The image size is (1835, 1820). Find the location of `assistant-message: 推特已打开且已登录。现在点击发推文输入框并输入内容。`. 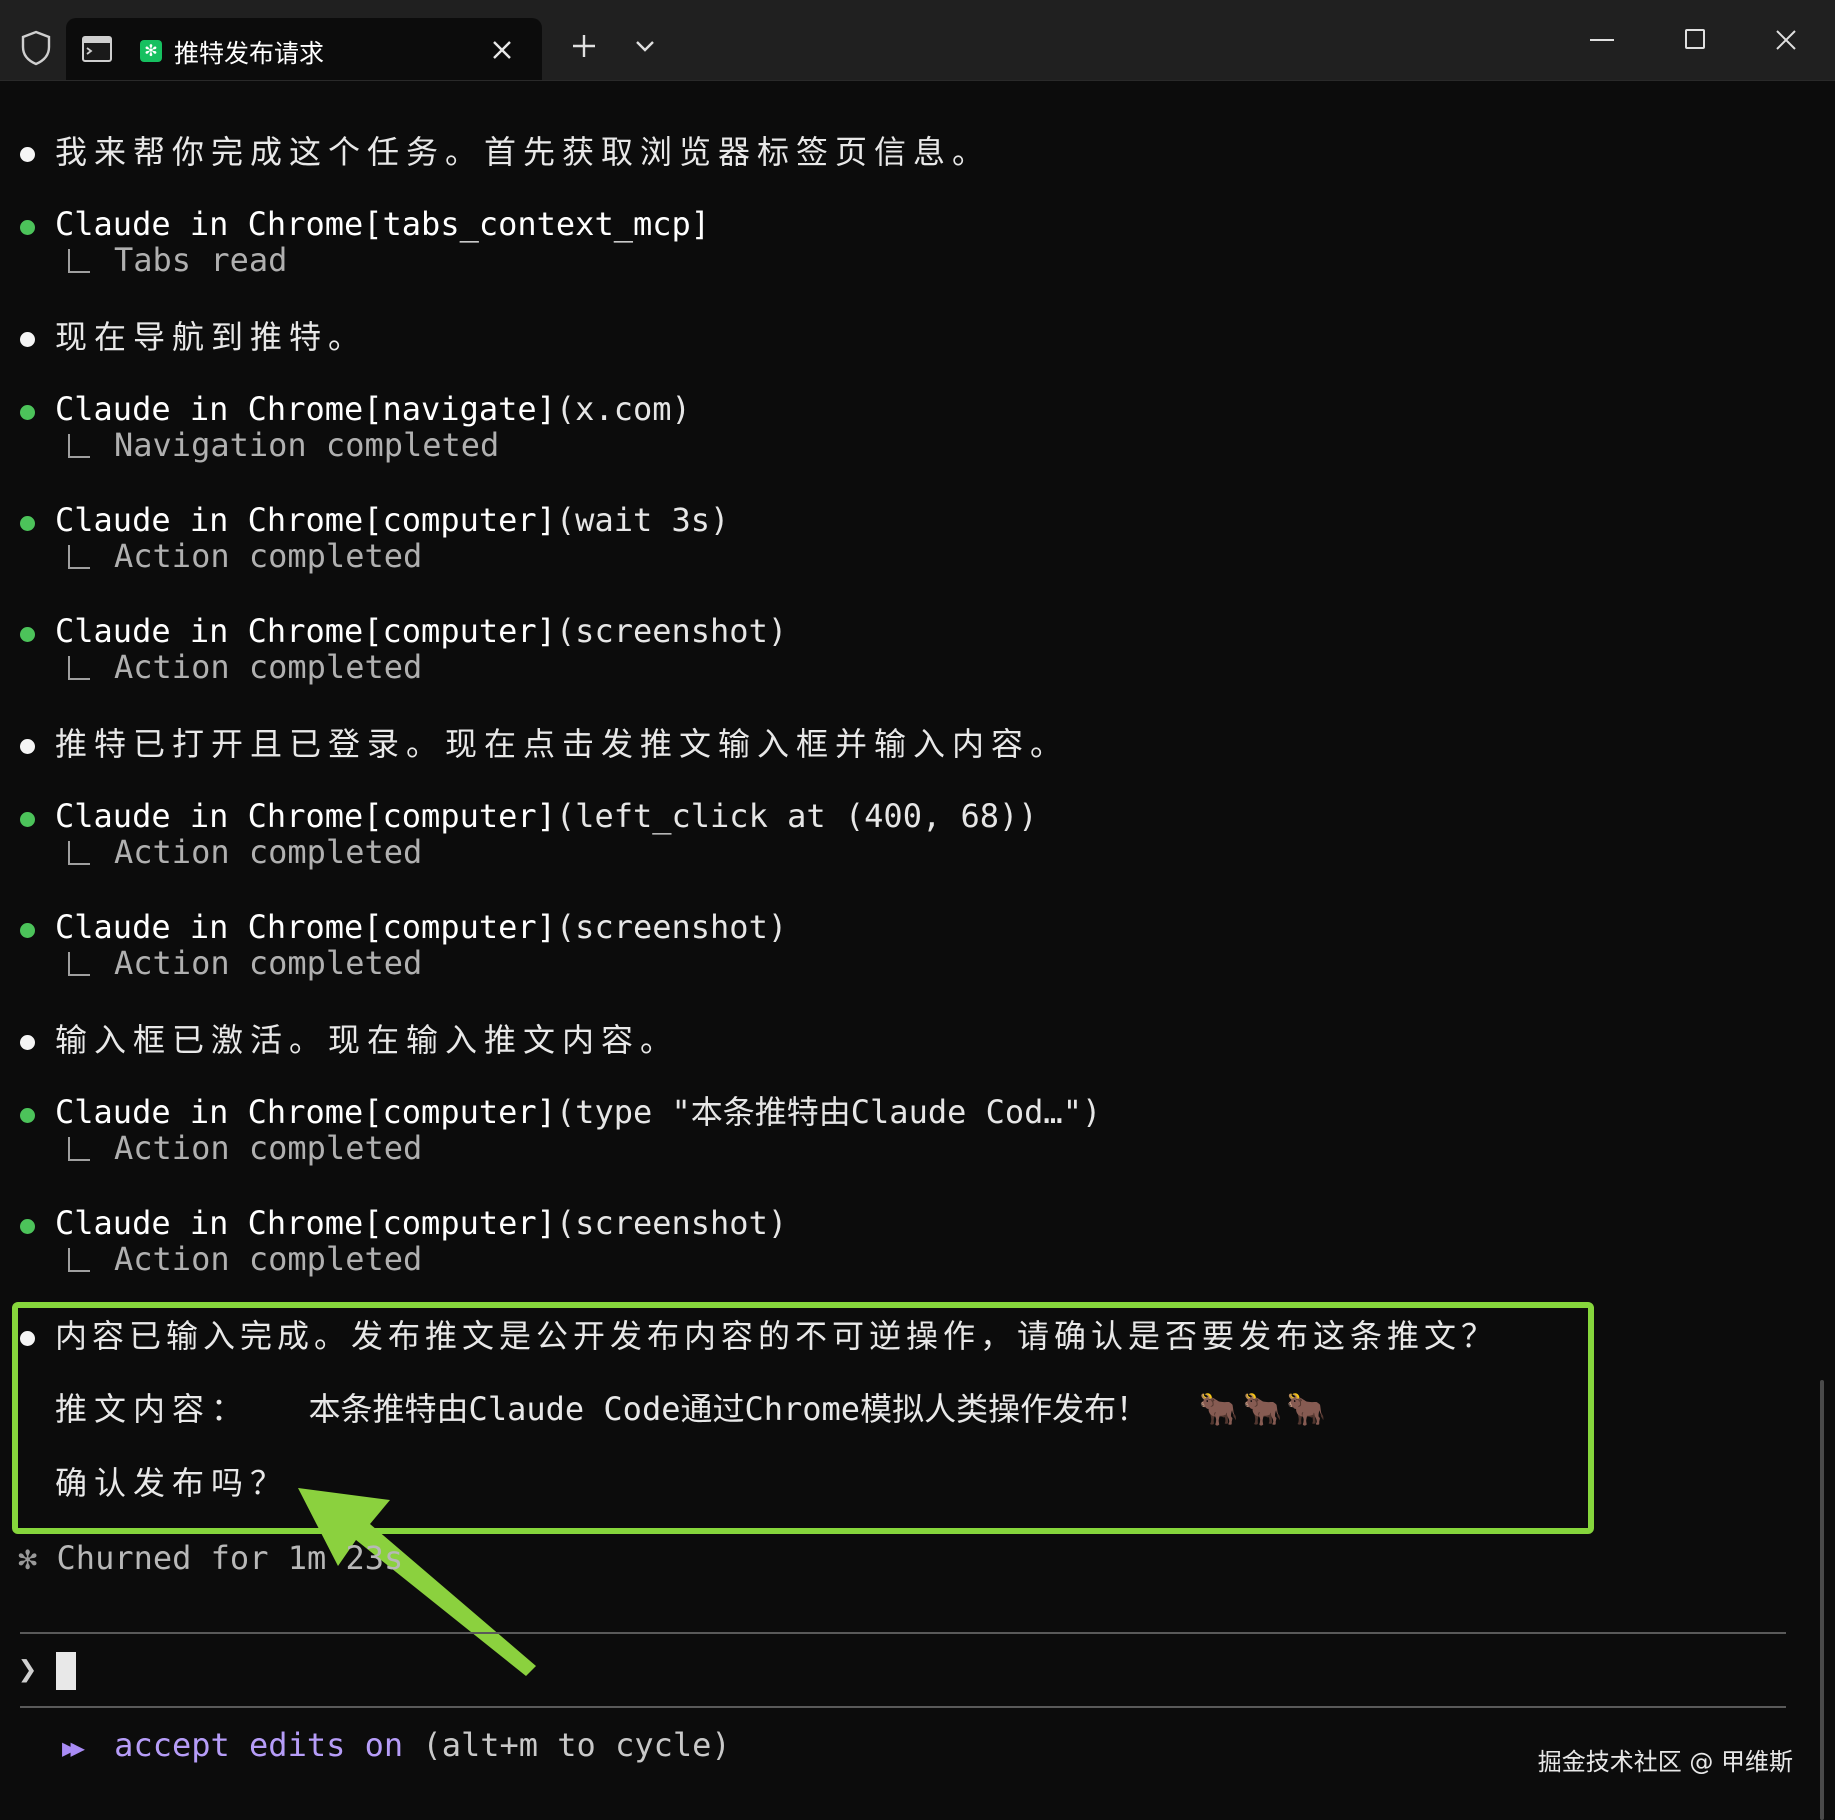

assistant-message: 推特已打开且已登录。现在点击发推文输入框并输入内容。 is located at coordinates (562, 744).